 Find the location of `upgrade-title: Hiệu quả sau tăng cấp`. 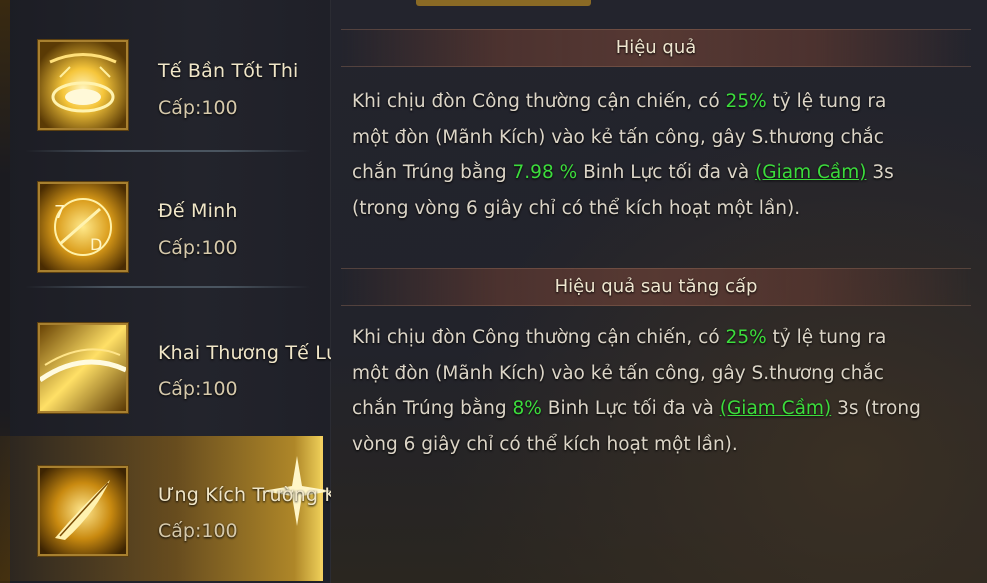

upgrade-title: Hiệu quả sau tăng cấp is located at coordinates (656, 286).